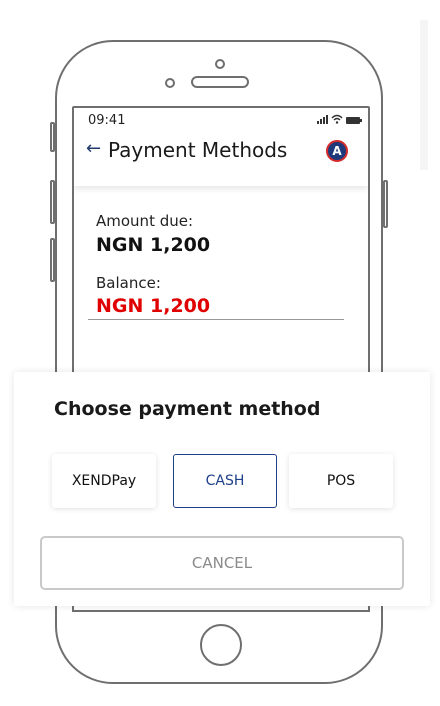 This screenshot has width=440, height=706. Describe the element at coordinates (424, 95) in the screenshot. I see `background-edge` at that location.